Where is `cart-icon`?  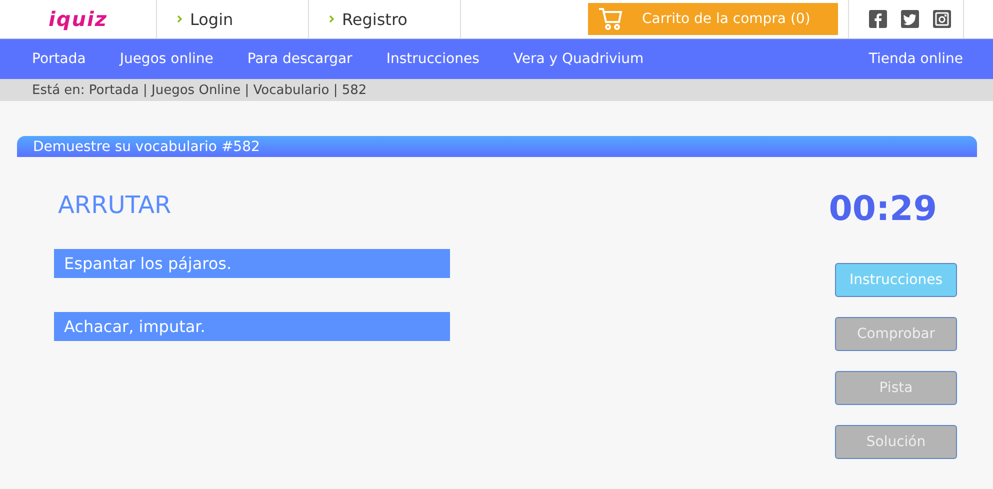
cart-icon is located at coordinates (611, 19).